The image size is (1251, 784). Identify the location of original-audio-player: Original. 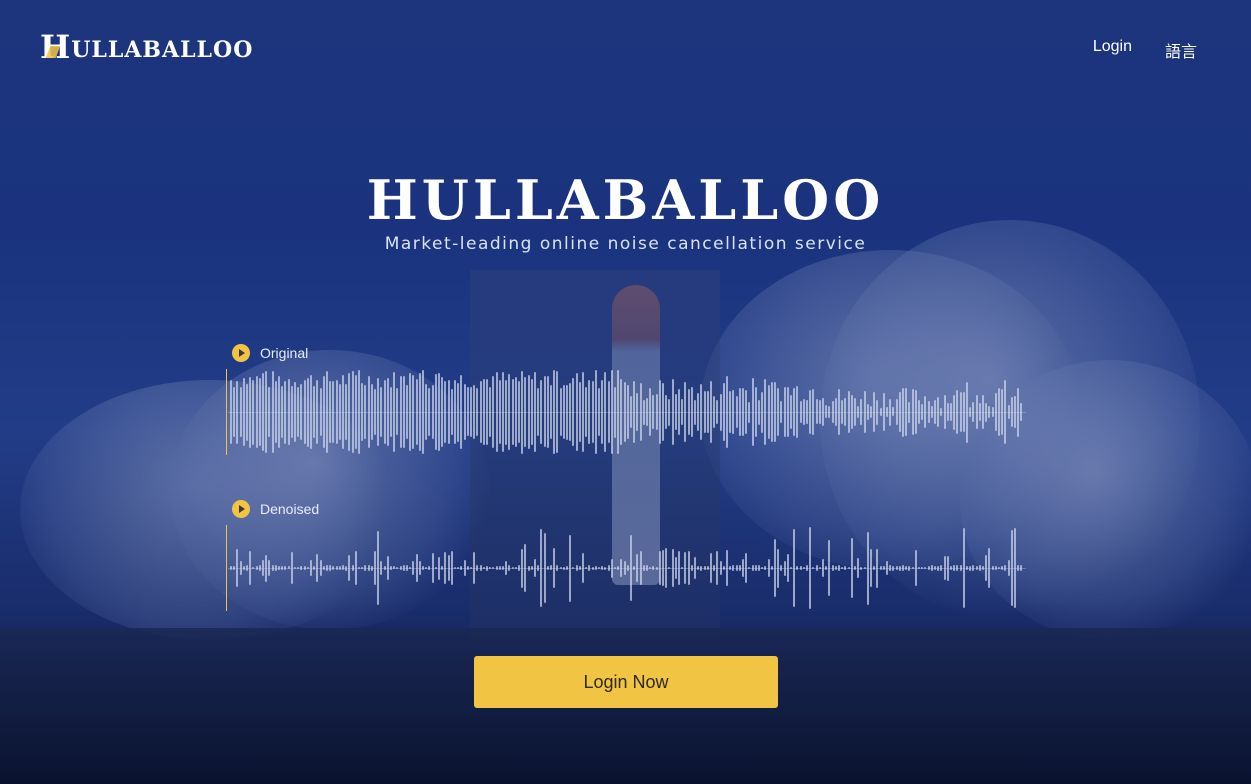
(626, 399).